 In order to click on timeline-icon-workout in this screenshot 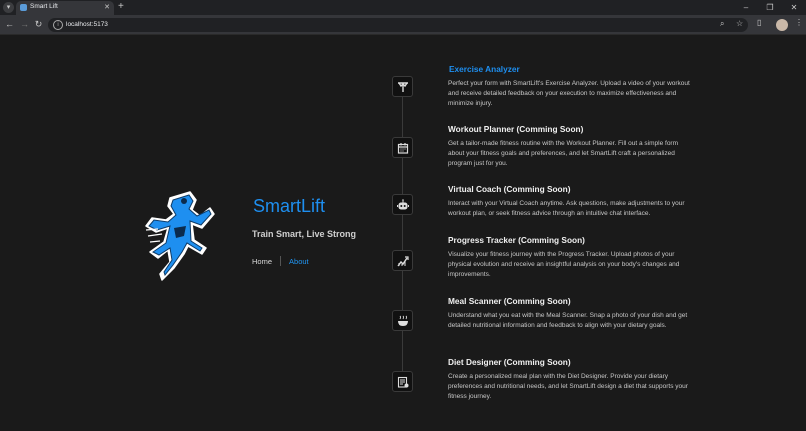, I will do `click(402, 147)`.